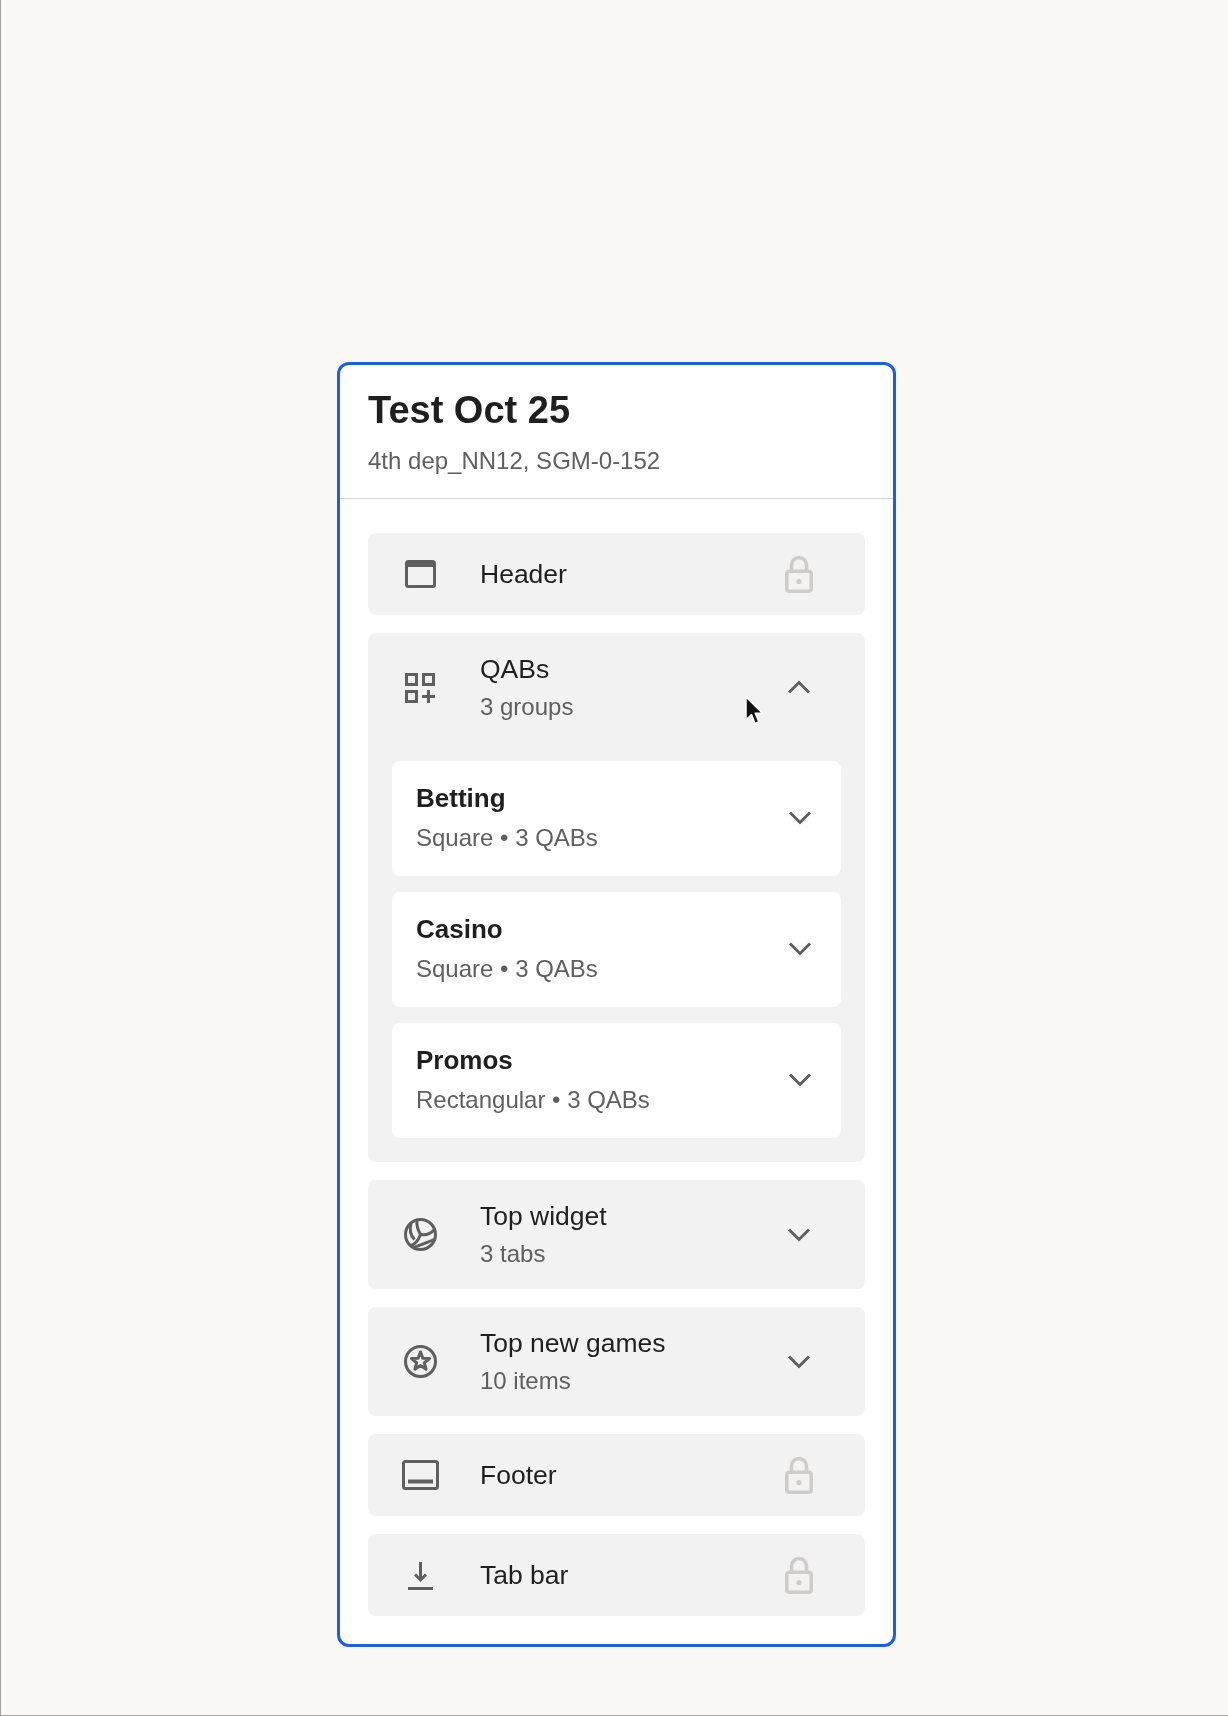 The height and width of the screenshot is (1716, 1228). Describe the element at coordinates (459, 929) in the screenshot. I see `group-title: Casino` at that location.